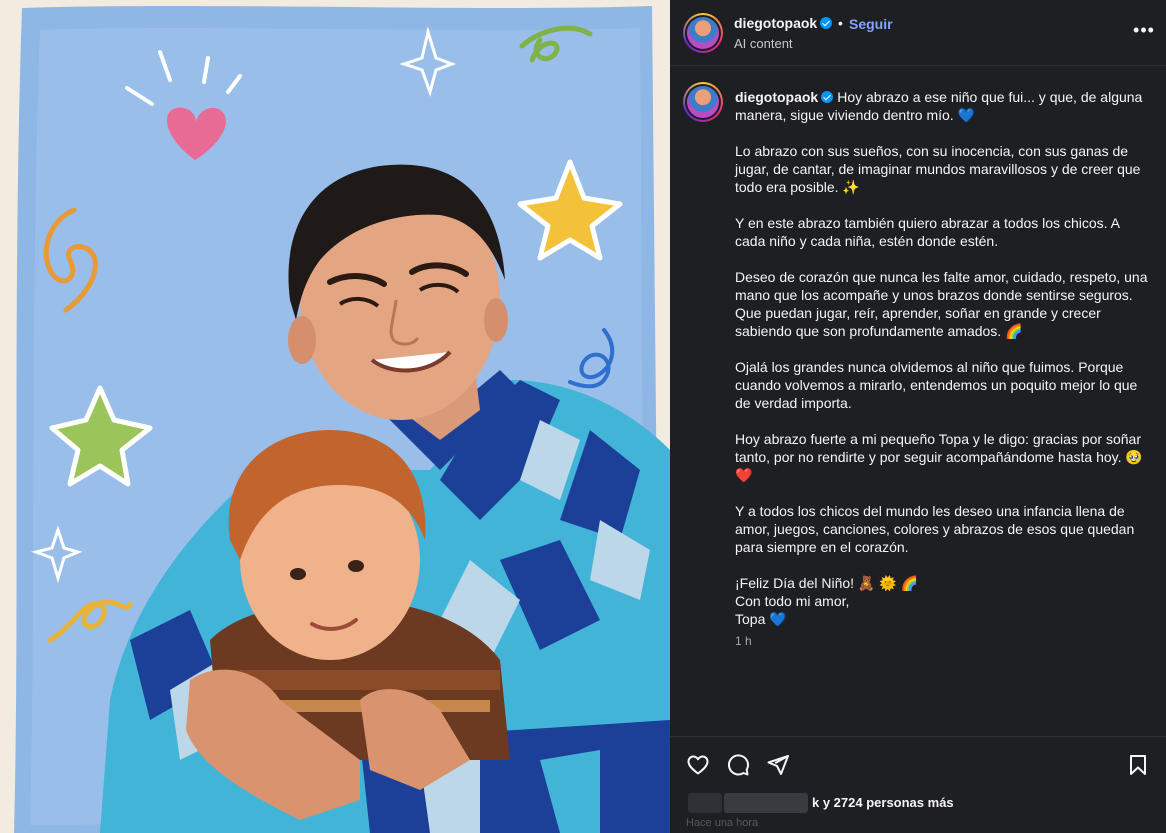 The height and width of the screenshot is (833, 1166). Describe the element at coordinates (883, 802) in the screenshot. I see `likes-count-text: k y 2724 personas más` at that location.